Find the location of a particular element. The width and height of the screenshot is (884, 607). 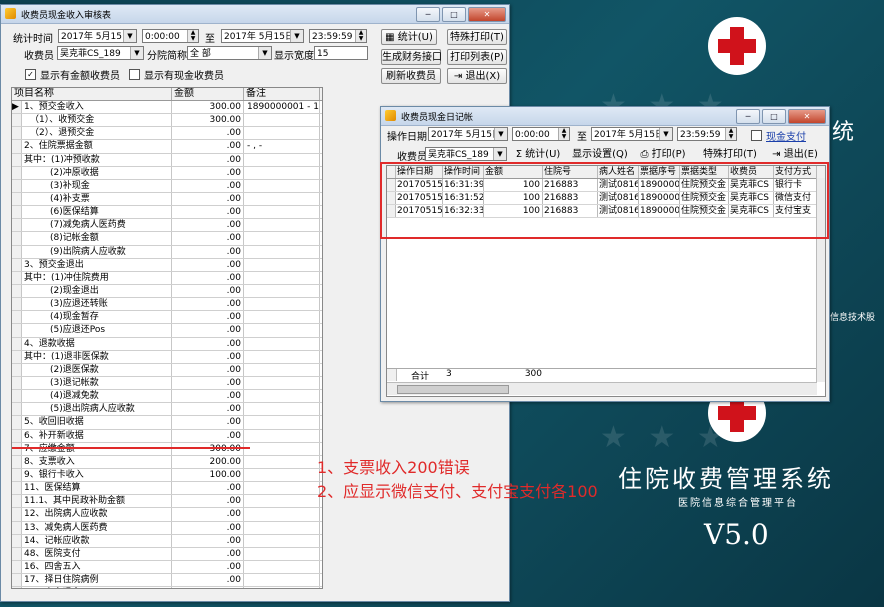

table-row: 6、补开新收据 .00 is located at coordinates (167, 436).